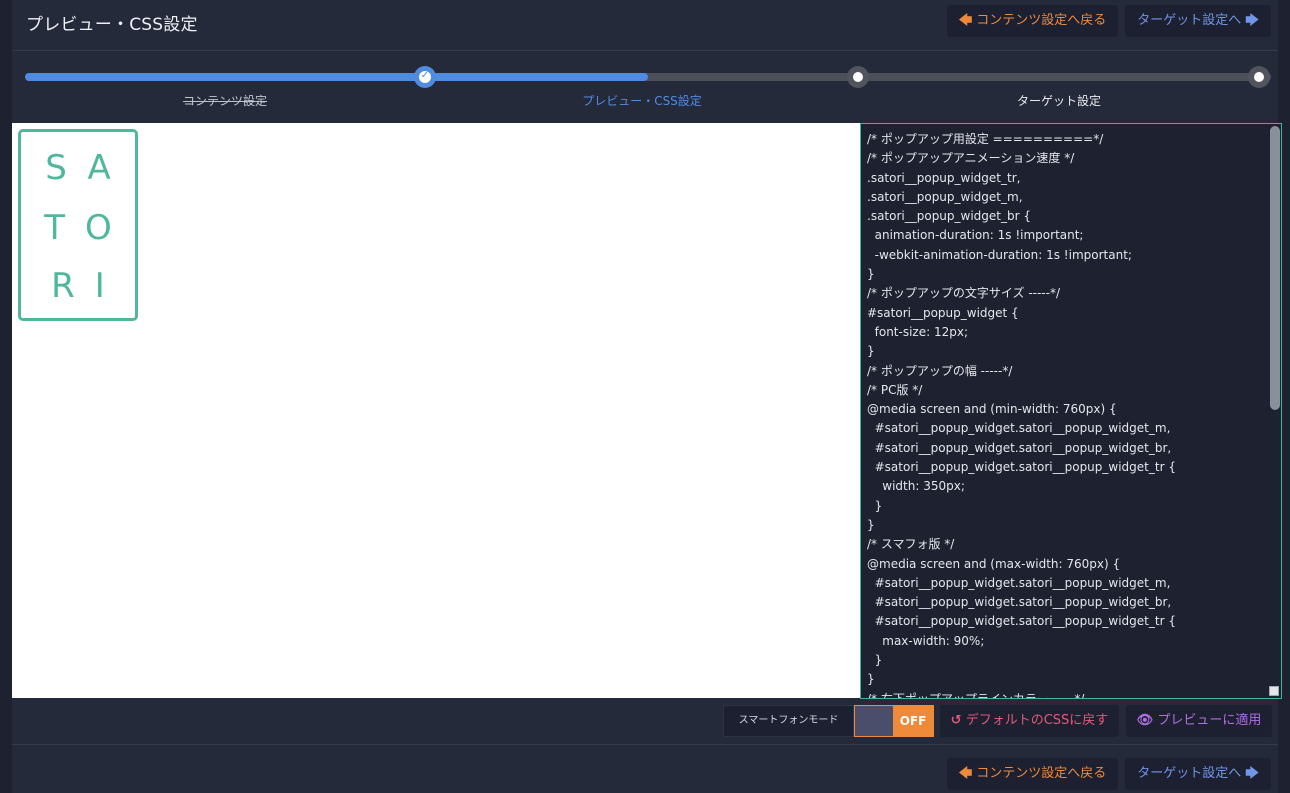  I want to click on back-to-content-button: 🡄 コンテンツ設定へ戻る, so click(1032, 21).